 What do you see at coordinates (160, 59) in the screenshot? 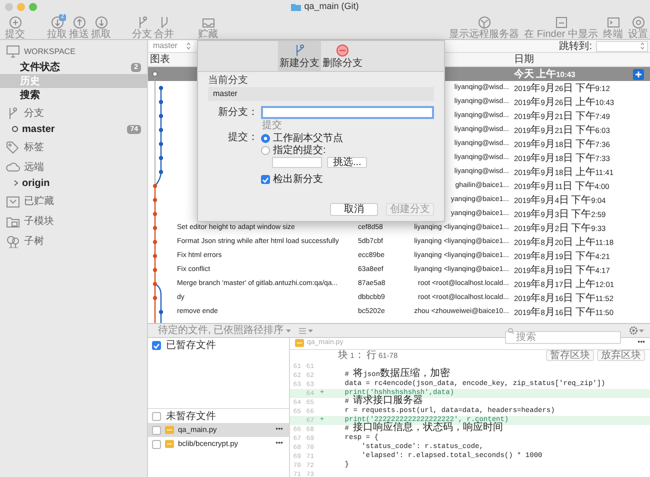
I see `column-header: 图表` at bounding box center [160, 59].